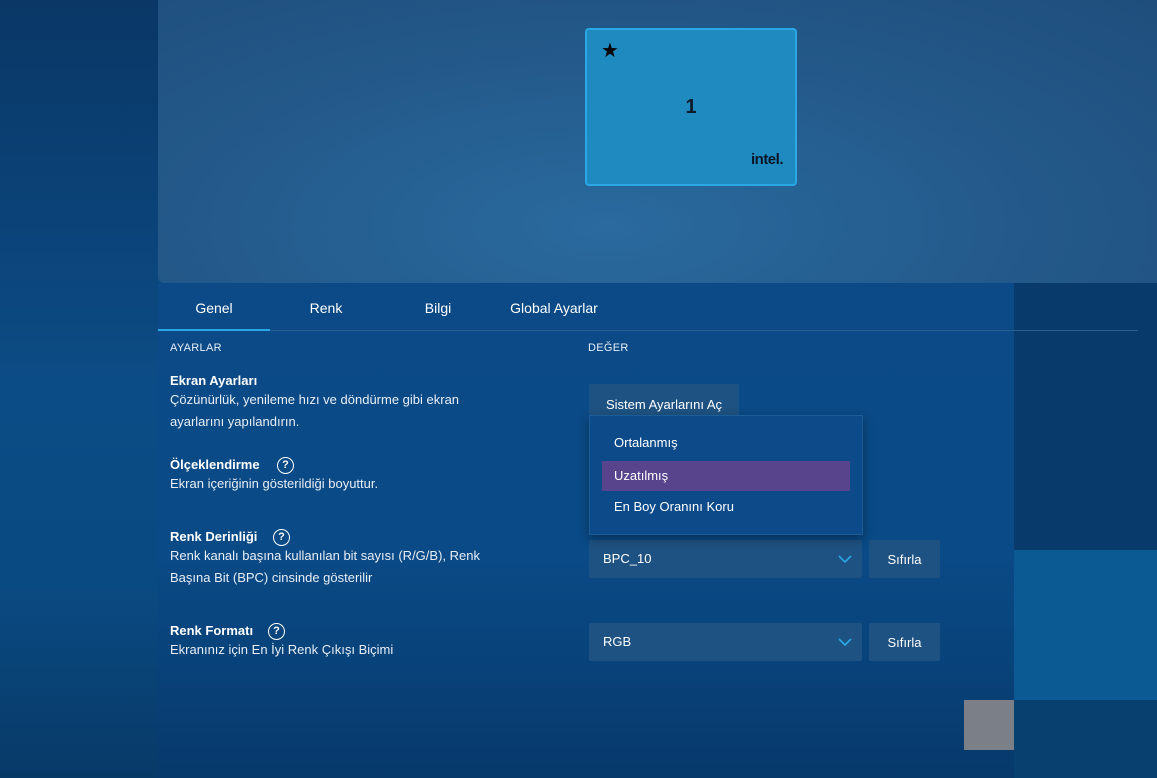  I want to click on scaling-option-stretched: Uzatılmış, so click(726, 476).